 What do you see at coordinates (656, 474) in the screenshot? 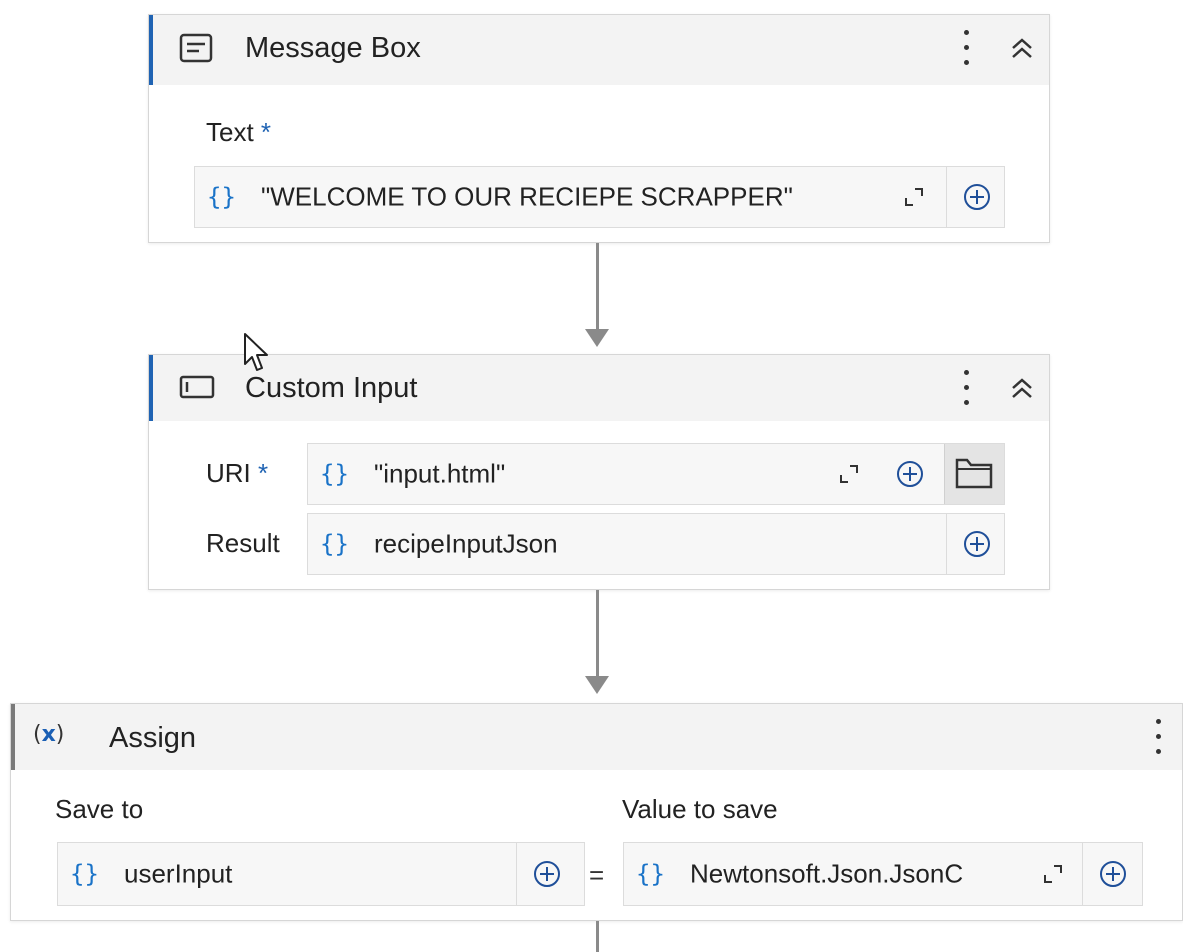
I see `uri-expression-field: {} "input.html"` at bounding box center [656, 474].